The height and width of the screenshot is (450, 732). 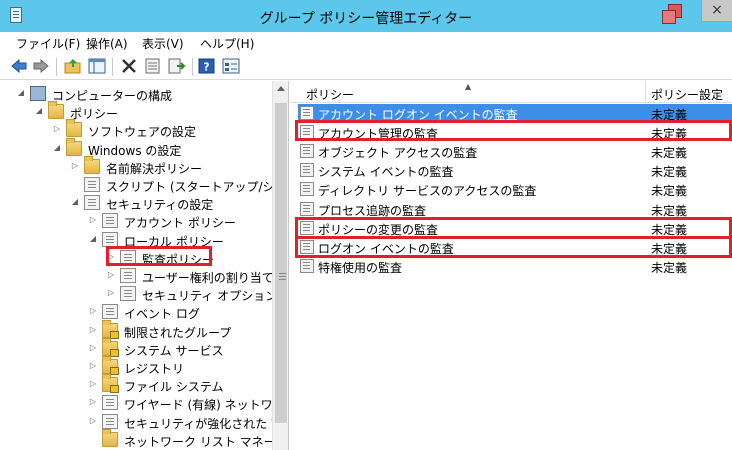 What do you see at coordinates (162, 314) in the screenshot?
I see `tree-item-label: イベント ログ` at bounding box center [162, 314].